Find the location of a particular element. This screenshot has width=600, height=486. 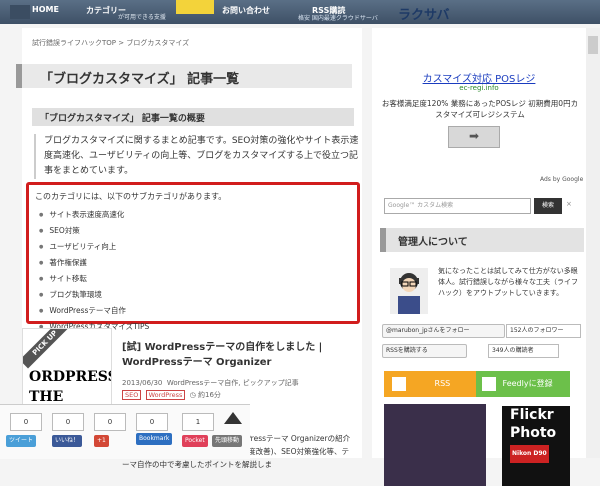

overview-heading-box: 「ブログカスタマイズ」 記事一覧の概要 is located at coordinates (193, 117).